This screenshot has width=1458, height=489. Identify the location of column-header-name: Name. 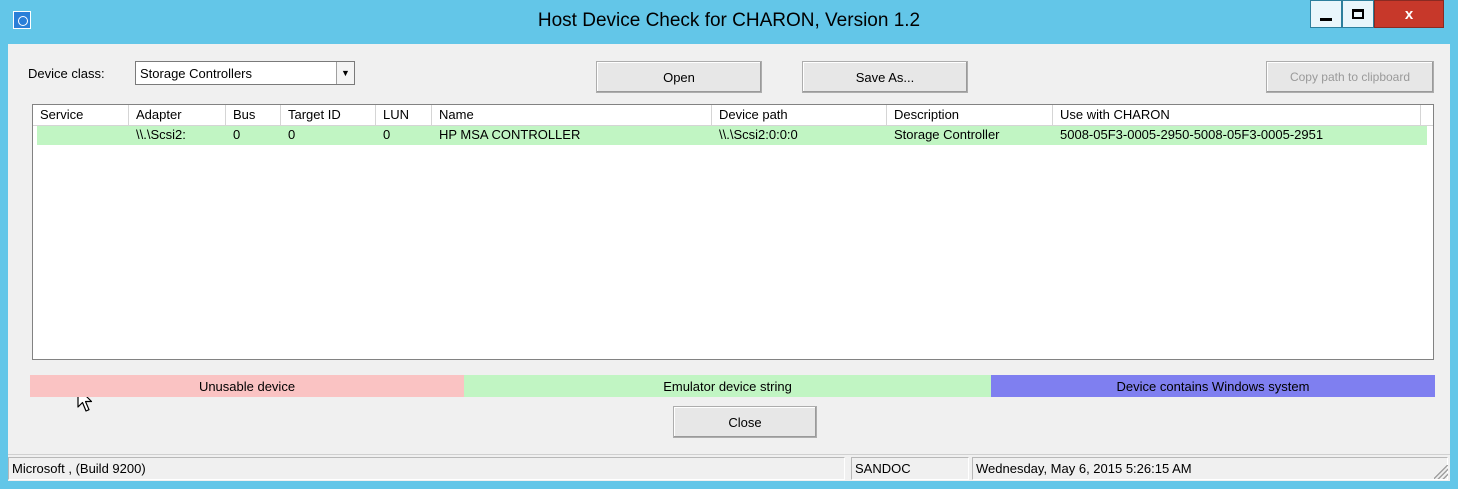
(572, 115).